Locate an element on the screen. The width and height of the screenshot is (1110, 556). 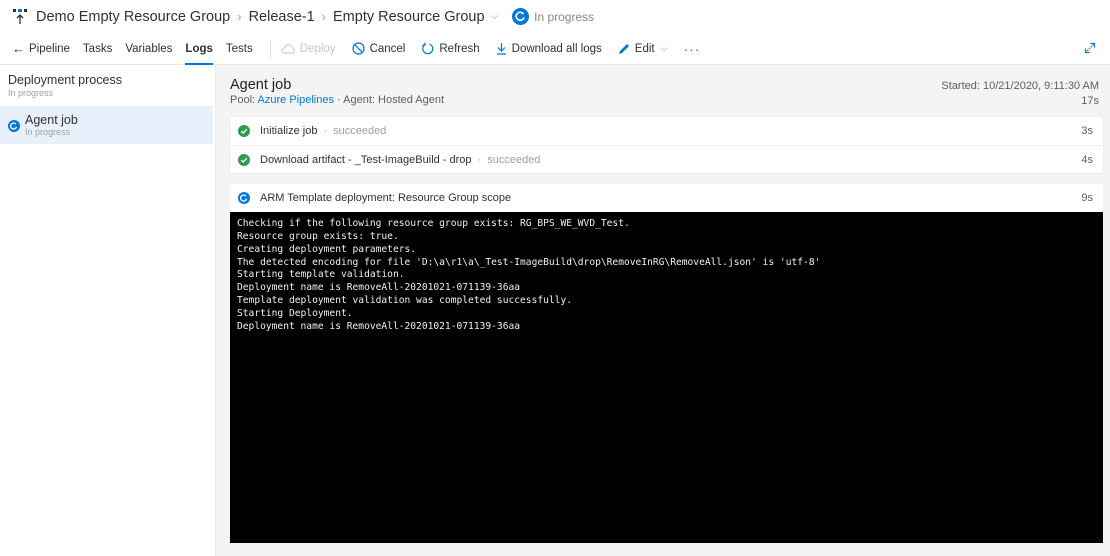
refresh-label: Refresh is located at coordinates (459, 48).